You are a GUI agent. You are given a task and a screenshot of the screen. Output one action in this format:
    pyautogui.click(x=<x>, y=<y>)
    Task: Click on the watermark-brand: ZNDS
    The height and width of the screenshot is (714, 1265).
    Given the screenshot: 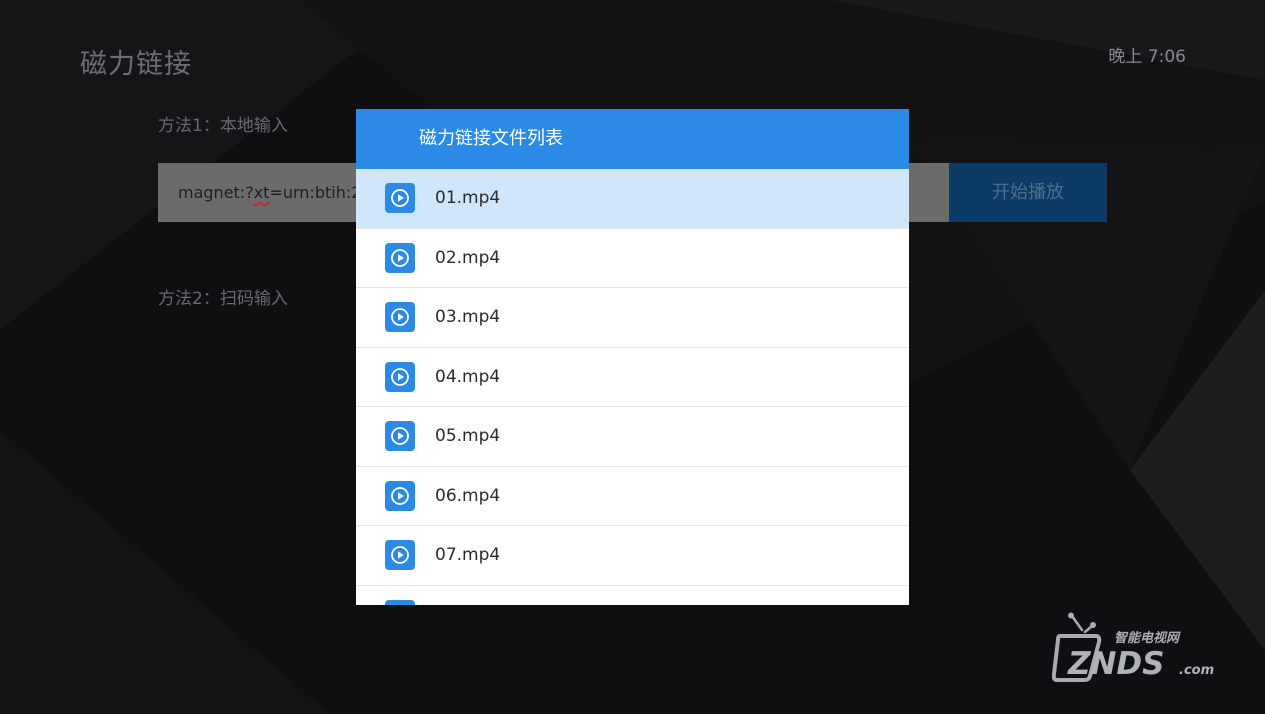 What is the action you would take?
    pyautogui.click(x=1115, y=664)
    